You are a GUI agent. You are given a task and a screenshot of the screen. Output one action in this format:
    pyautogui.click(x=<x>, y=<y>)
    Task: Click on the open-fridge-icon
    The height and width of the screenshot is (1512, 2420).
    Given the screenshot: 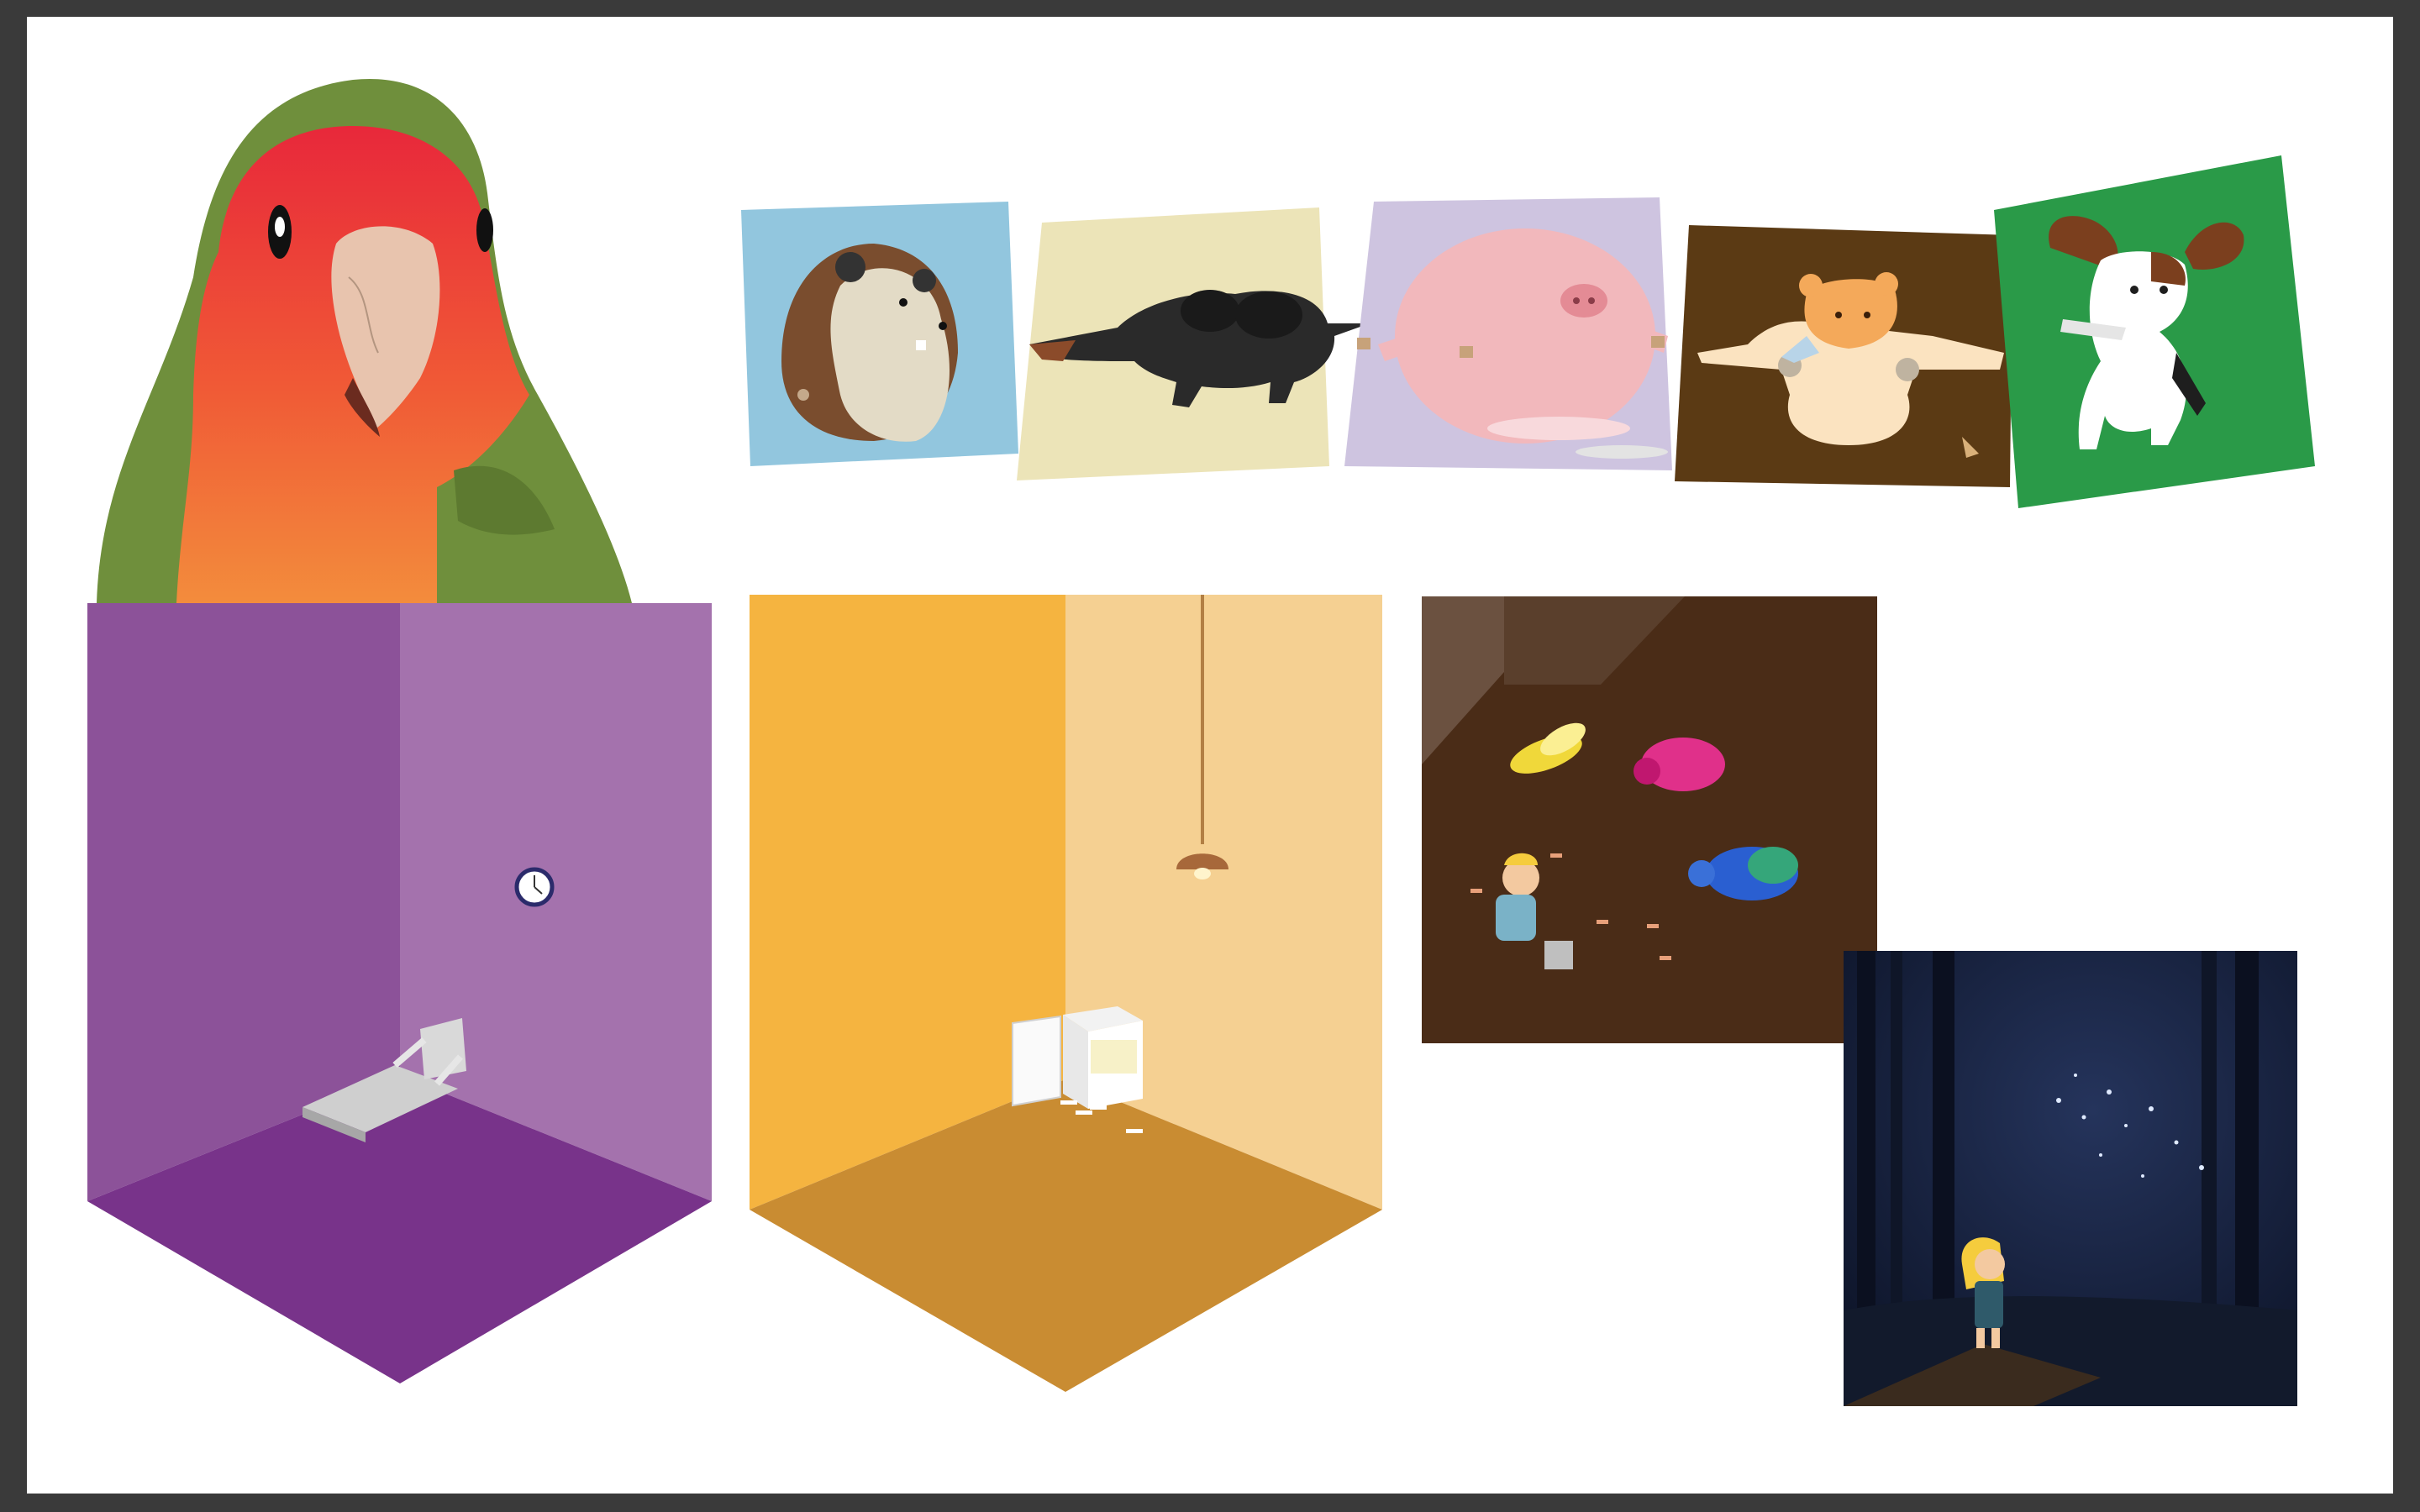 What is the action you would take?
    pyautogui.click(x=1077, y=1057)
    